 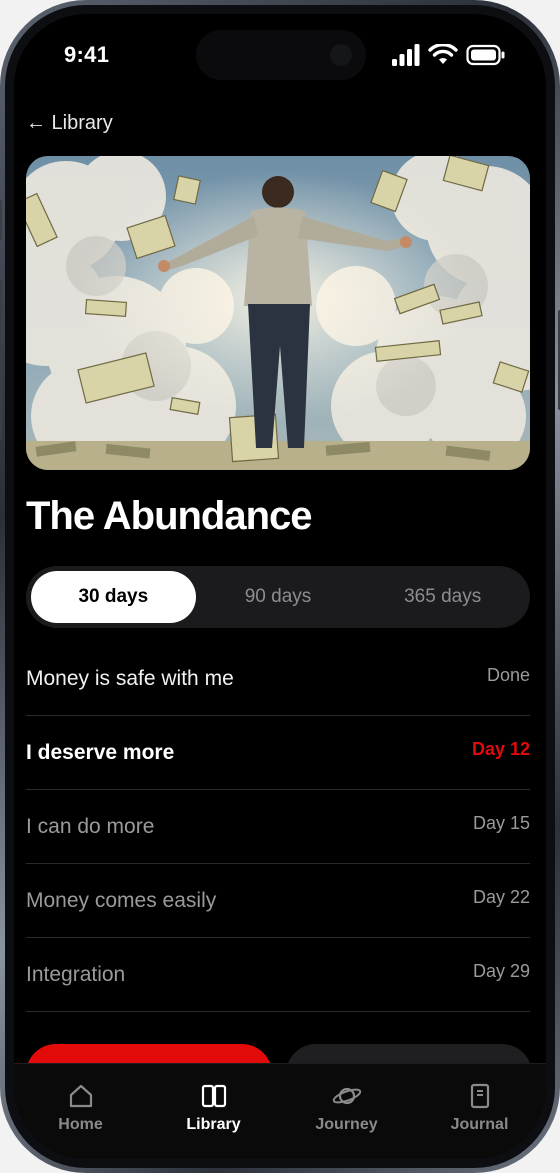 I want to click on journal-icon, so click(x=479, y=1096).